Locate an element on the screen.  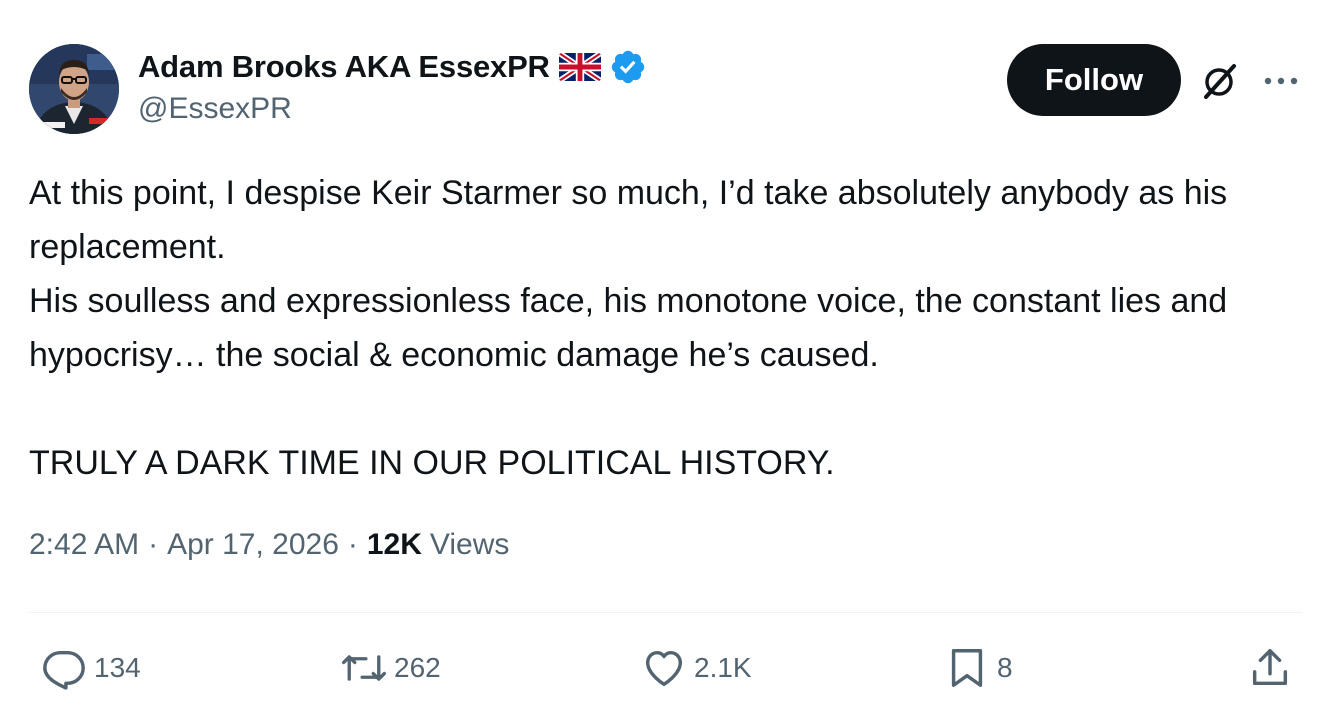
uk-flag-icon is located at coordinates (579, 67).